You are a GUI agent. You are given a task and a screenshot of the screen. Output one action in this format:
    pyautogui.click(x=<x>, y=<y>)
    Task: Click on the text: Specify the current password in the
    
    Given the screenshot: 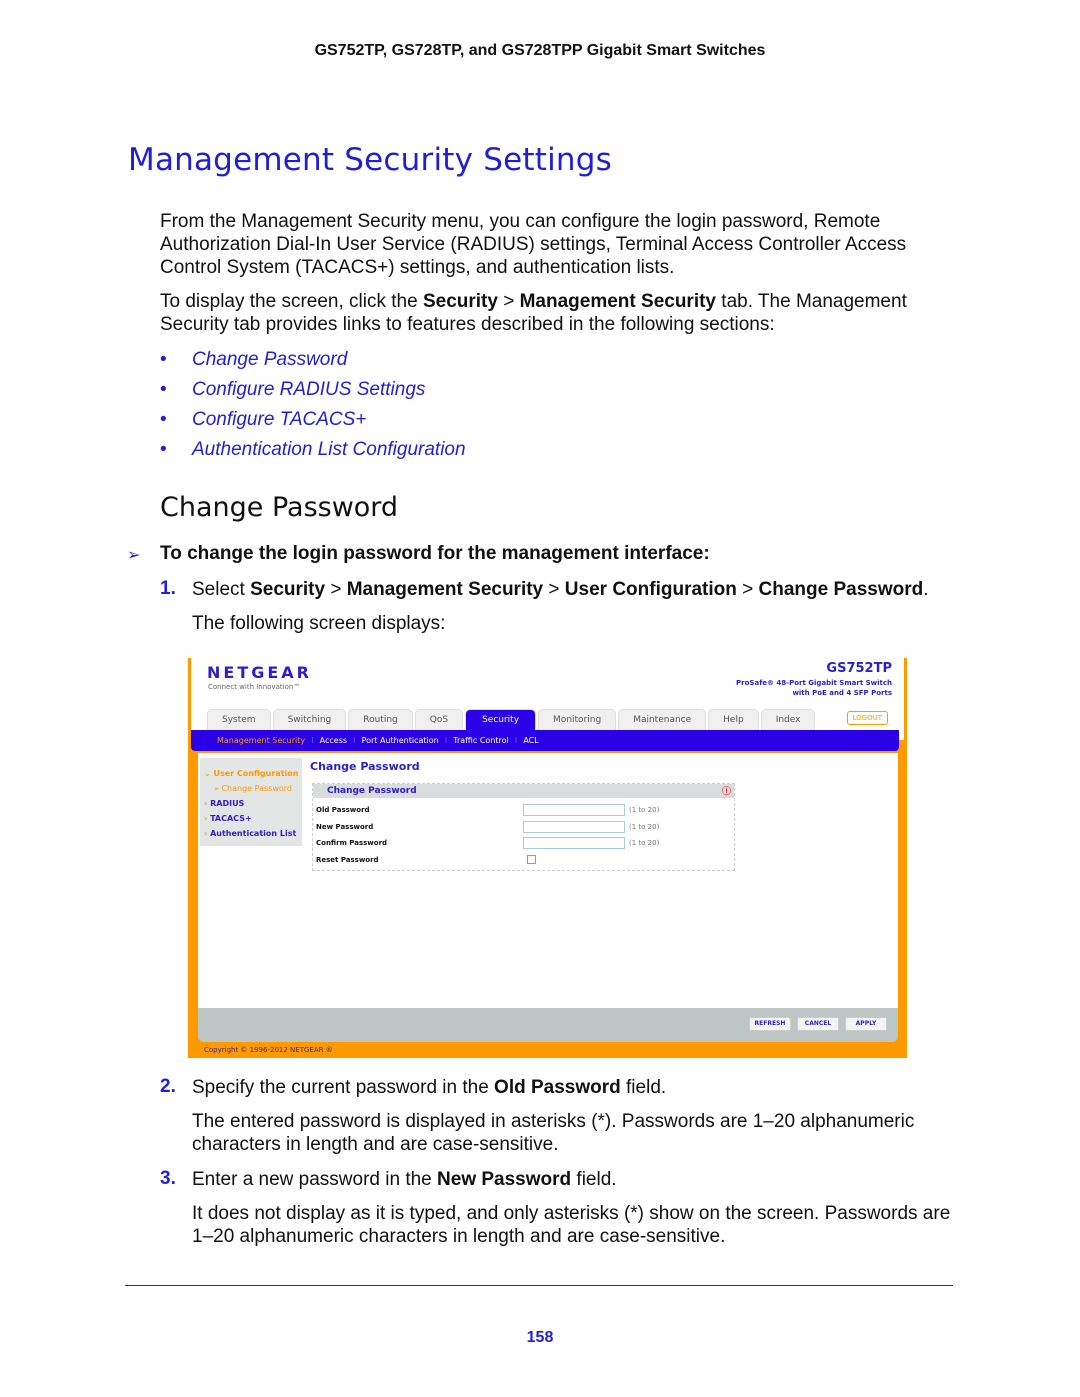 What is the action you would take?
    pyautogui.click(x=343, y=1087)
    